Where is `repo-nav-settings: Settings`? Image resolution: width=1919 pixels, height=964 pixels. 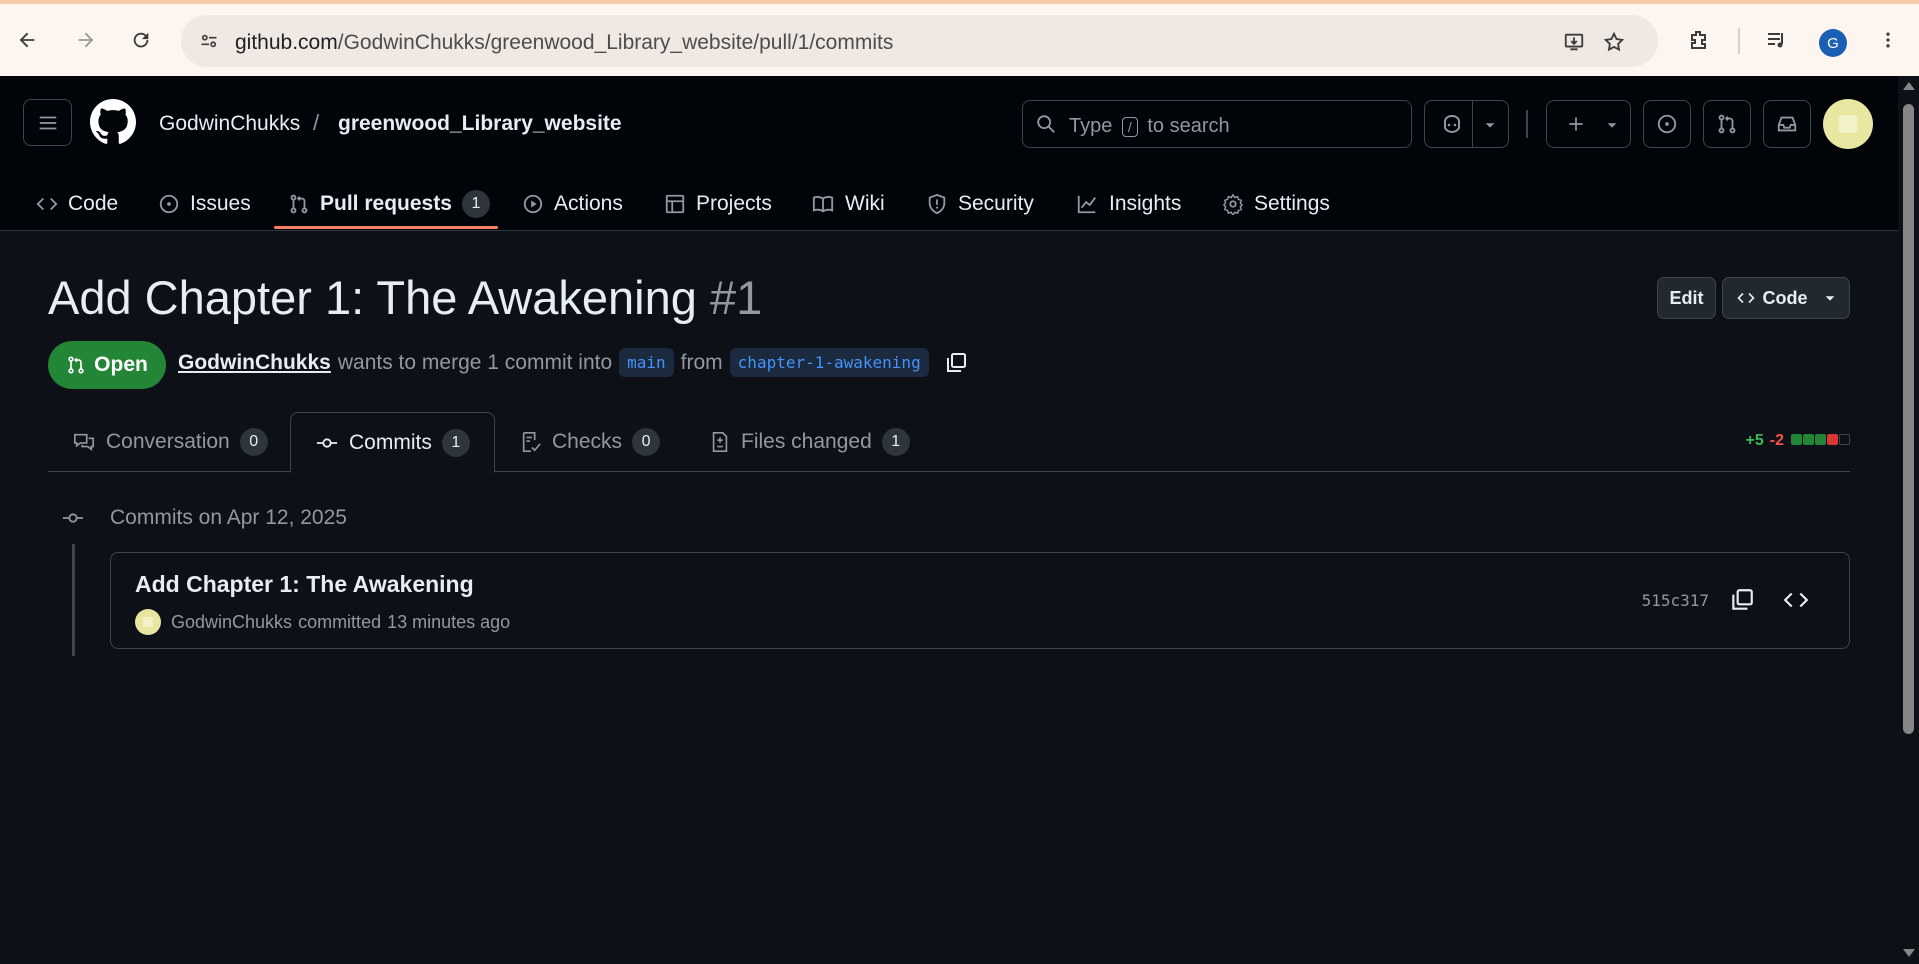 repo-nav-settings: Settings is located at coordinates (1276, 203).